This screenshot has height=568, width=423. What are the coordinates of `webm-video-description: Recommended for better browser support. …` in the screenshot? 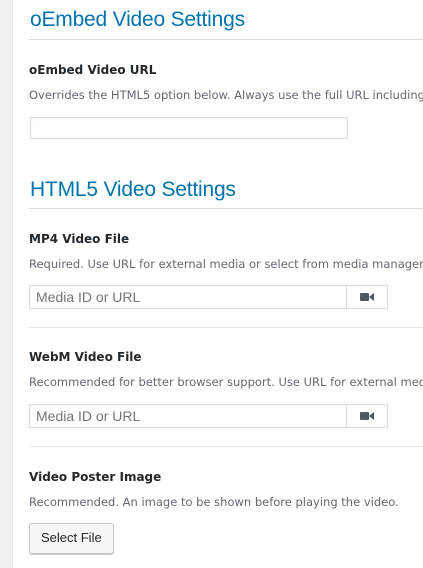 It's located at (226, 382).